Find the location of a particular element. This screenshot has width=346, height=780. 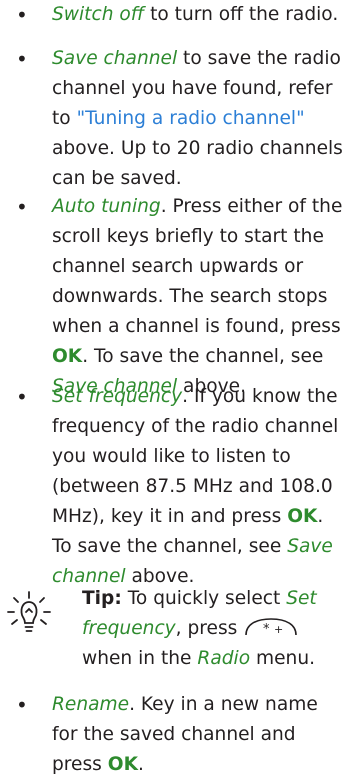

tip-label: Tip: is located at coordinates (102, 598).